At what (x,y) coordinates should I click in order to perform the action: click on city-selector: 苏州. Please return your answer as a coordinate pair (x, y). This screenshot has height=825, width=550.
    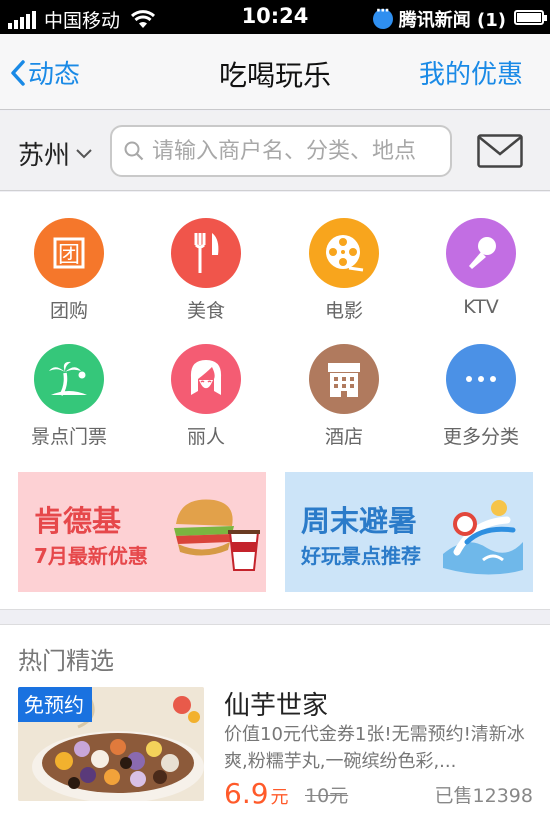
    Looking at the image, I should click on (55, 153).